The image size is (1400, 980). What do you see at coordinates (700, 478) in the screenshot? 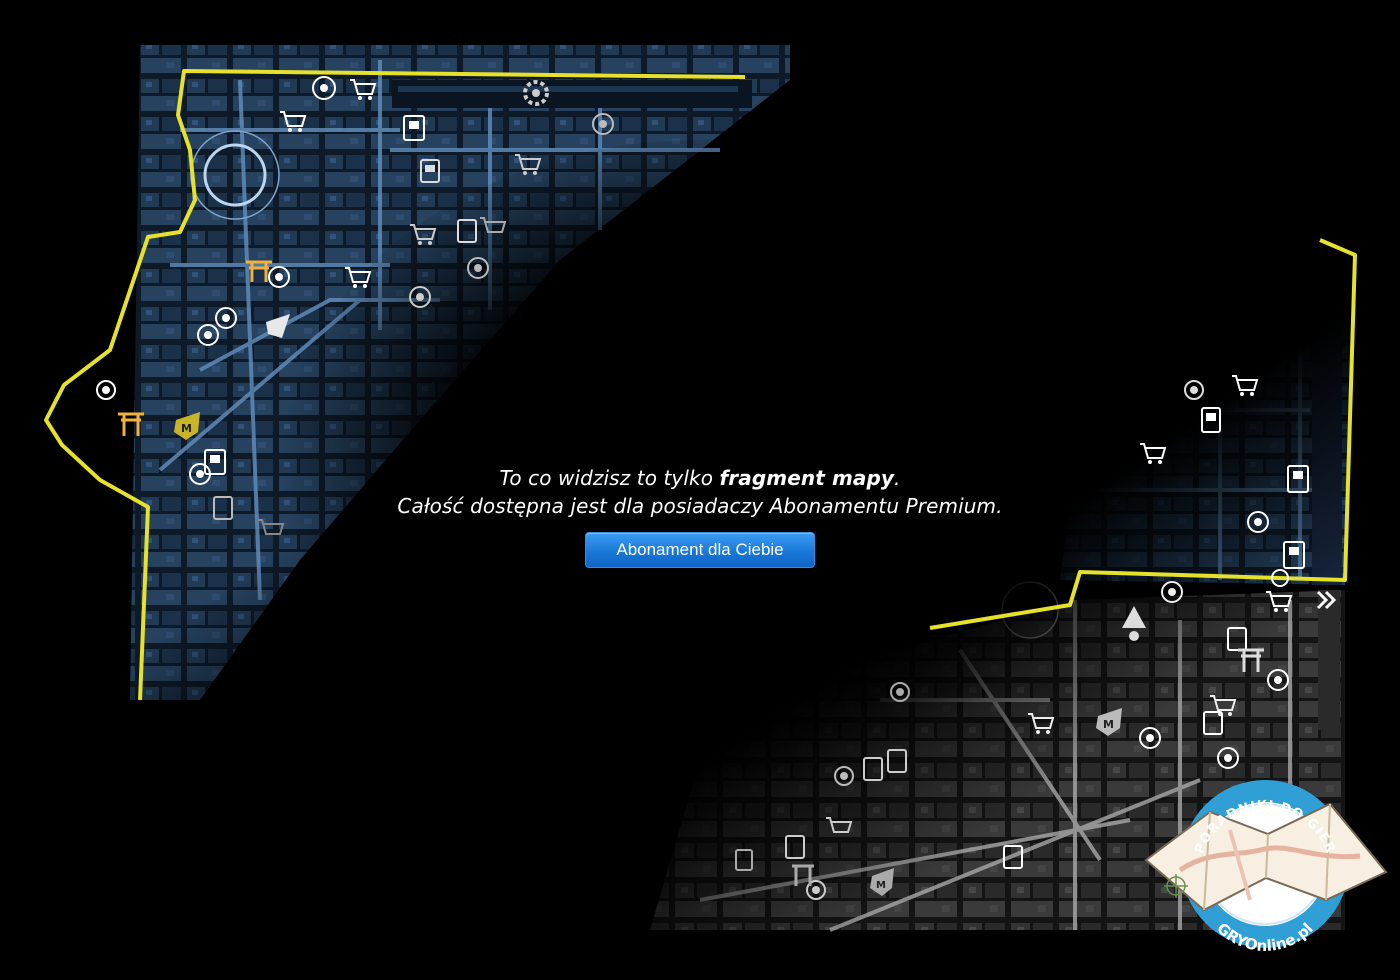
I see `premium-message-line1: To co widzisz to tylko fragment mapy.` at bounding box center [700, 478].